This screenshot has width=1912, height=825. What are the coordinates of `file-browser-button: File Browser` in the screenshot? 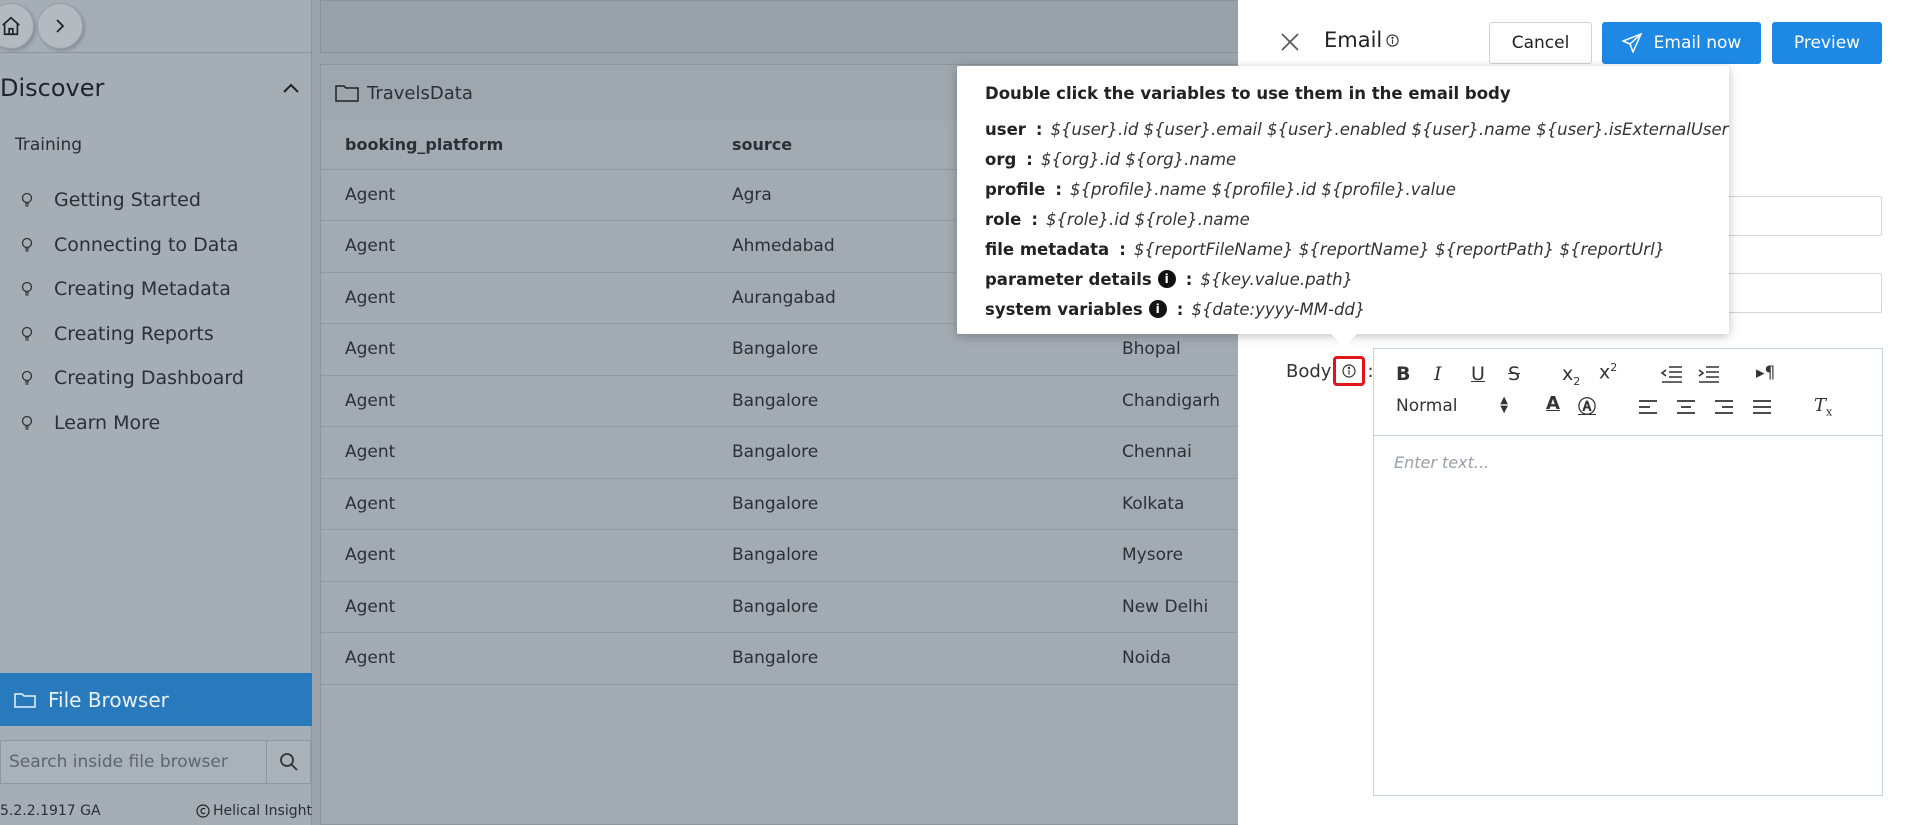 It's located at (156, 699).